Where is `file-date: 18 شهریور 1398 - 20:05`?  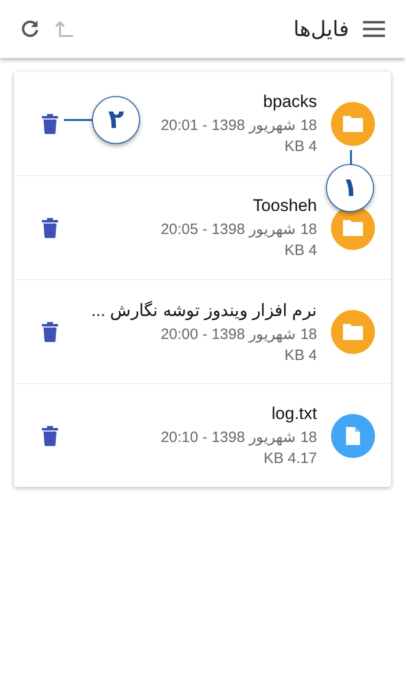 file-date: 18 شهریور 1398 - 20:05 is located at coordinates (238, 229).